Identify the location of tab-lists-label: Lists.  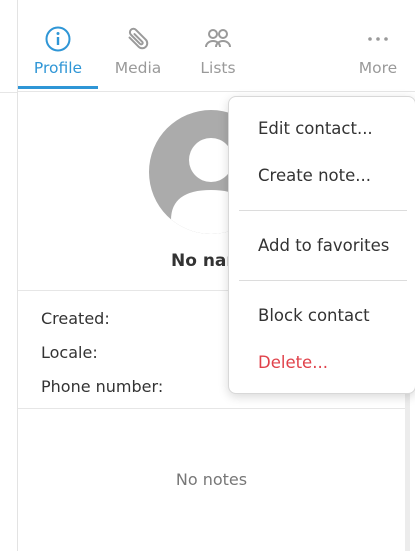
(218, 68).